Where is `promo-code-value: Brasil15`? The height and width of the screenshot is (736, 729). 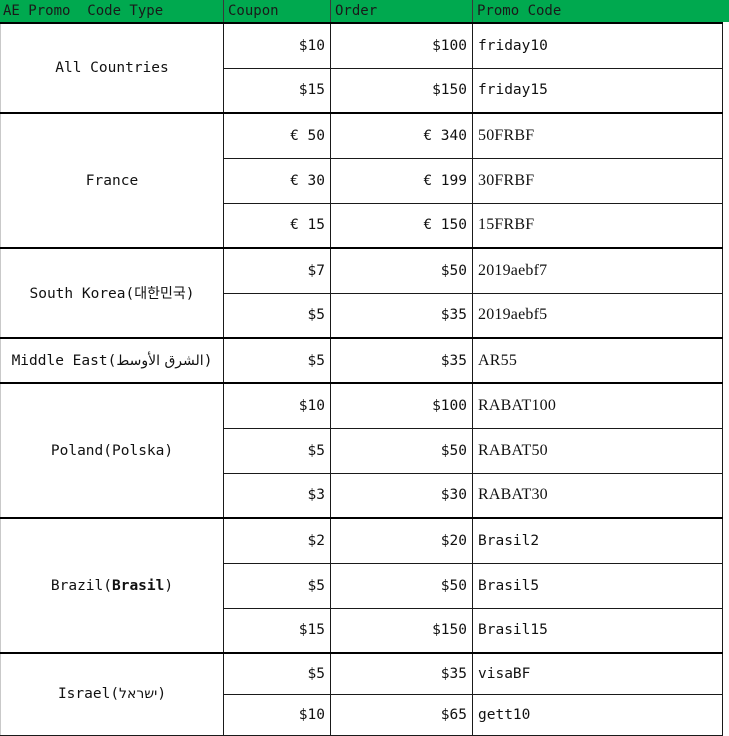
promo-code-value: Brasil15 is located at coordinates (597, 630).